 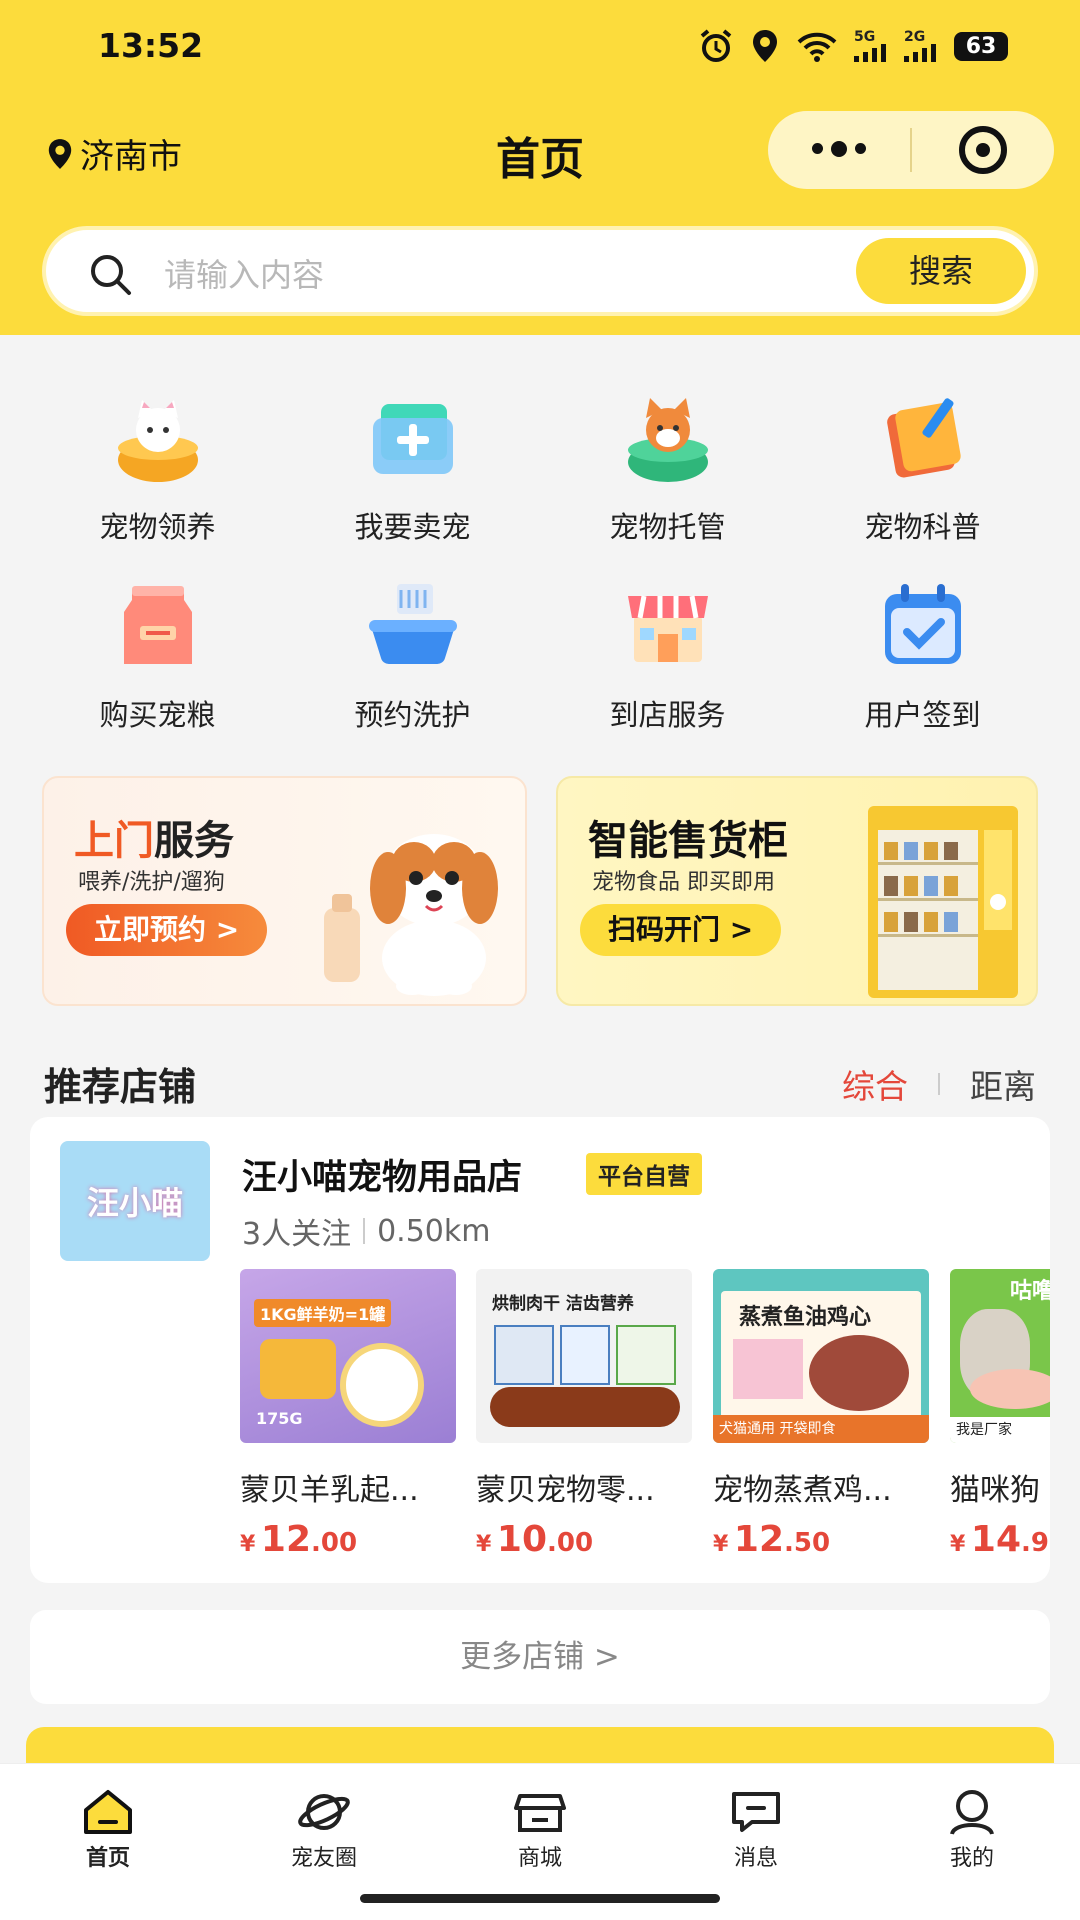 I want to click on book-now-button: 立即预约 >, so click(x=167, y=930).